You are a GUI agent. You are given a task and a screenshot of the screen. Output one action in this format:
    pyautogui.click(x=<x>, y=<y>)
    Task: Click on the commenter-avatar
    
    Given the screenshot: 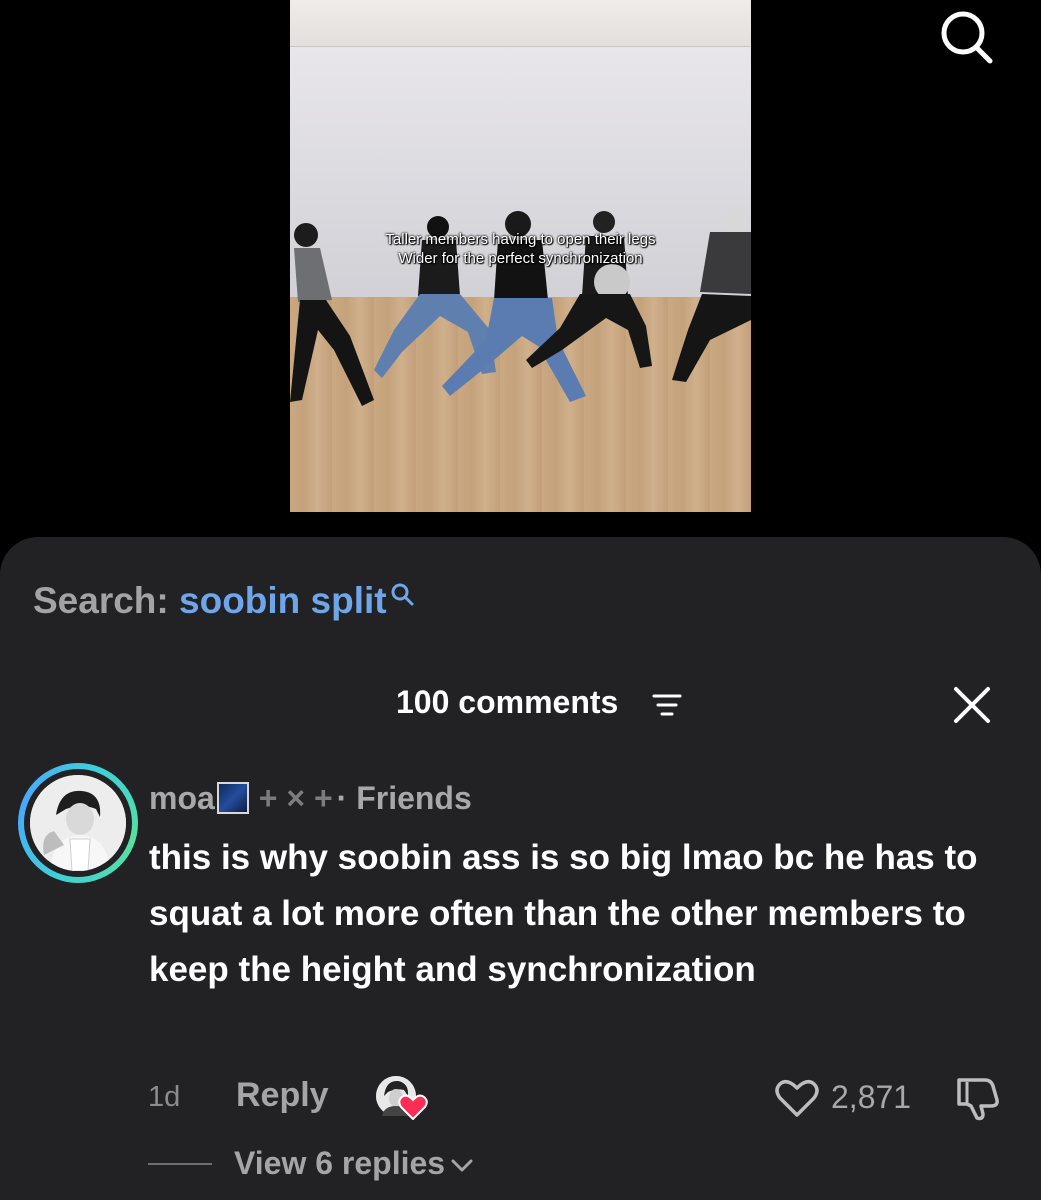 What is the action you would take?
    pyautogui.click(x=78, y=823)
    